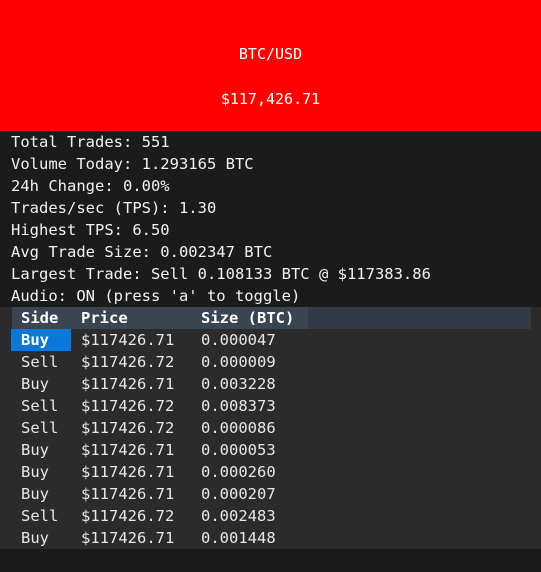  What do you see at coordinates (104, 318) in the screenshot?
I see `column-header-price: Price` at bounding box center [104, 318].